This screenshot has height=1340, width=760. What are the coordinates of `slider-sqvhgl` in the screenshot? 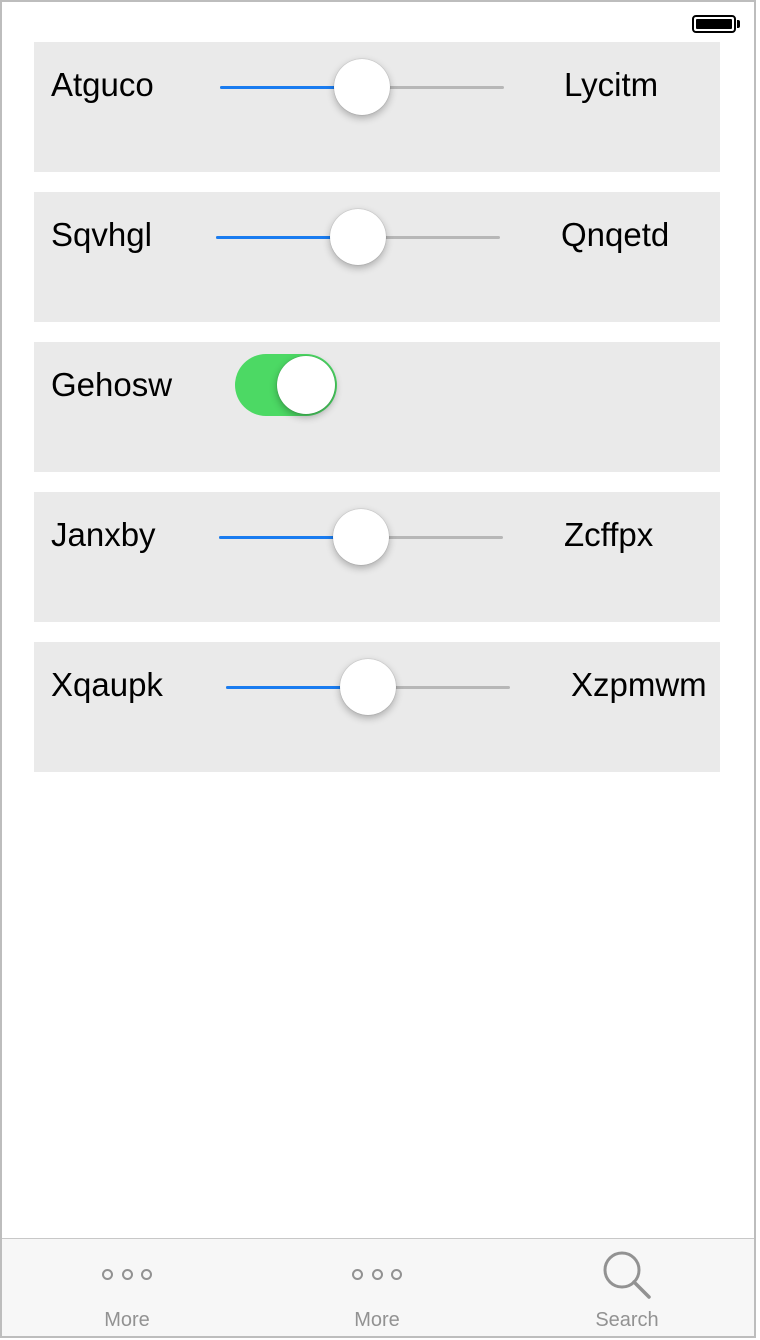 It's located at (358, 237).